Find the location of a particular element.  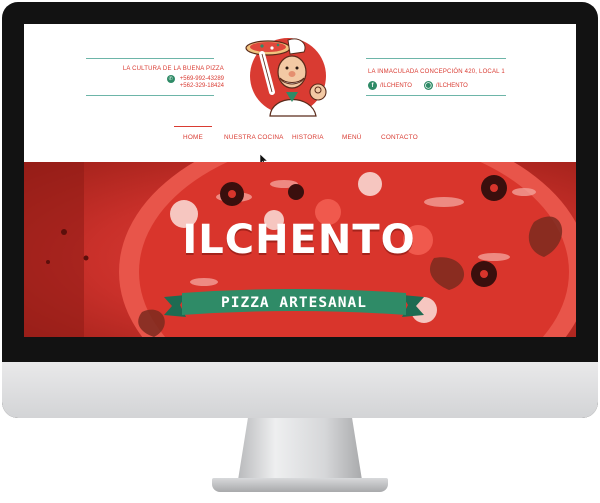

instagram-link: ◯ /ILCHENTO is located at coordinates (445, 85).